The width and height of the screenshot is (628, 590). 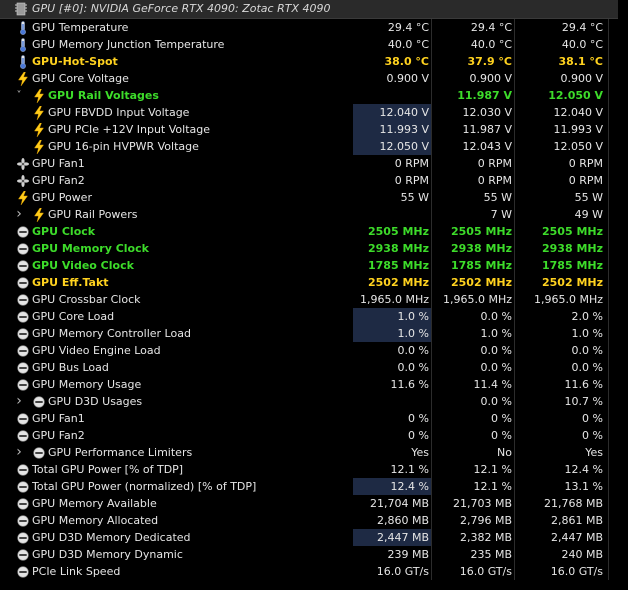 What do you see at coordinates (407, 78) in the screenshot?
I see `current-value: 0.900 V` at bounding box center [407, 78].